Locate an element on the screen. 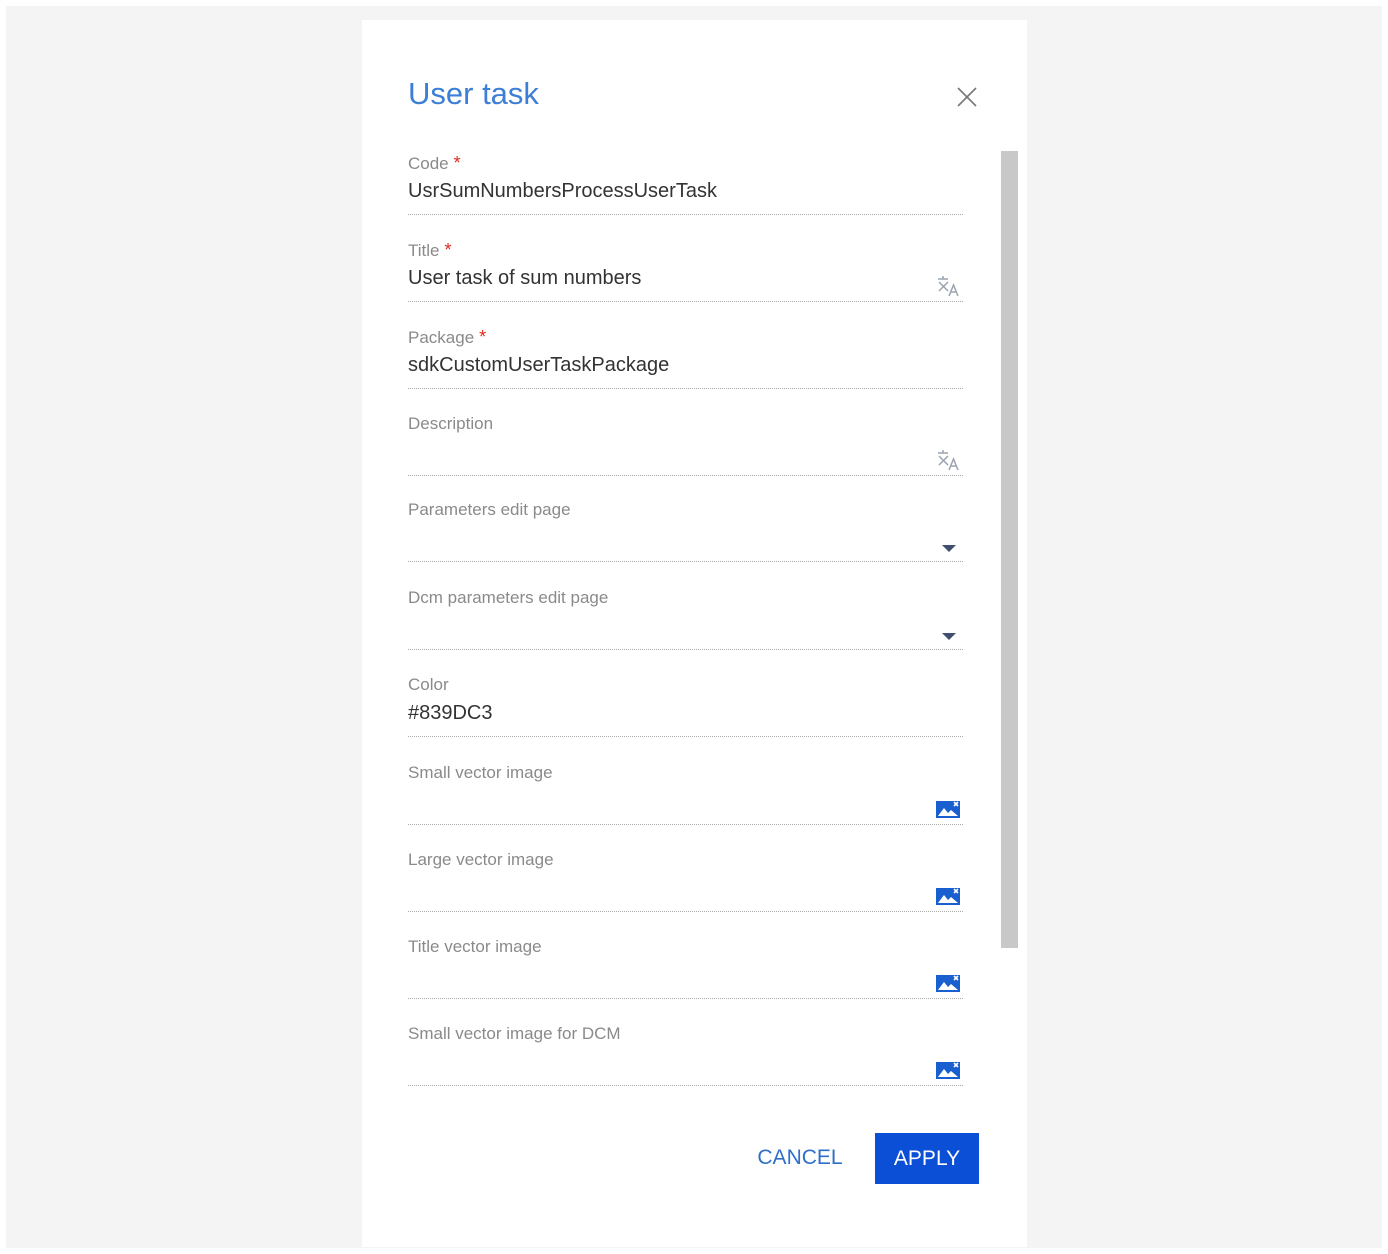 The width and height of the screenshot is (1388, 1254). code-field: Code * UsrSumNumbersProcessUserTask is located at coordinates (685, 184).